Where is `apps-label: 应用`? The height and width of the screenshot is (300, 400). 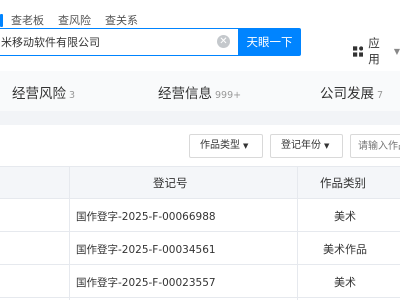 apps-label: 应用 is located at coordinates (374, 51).